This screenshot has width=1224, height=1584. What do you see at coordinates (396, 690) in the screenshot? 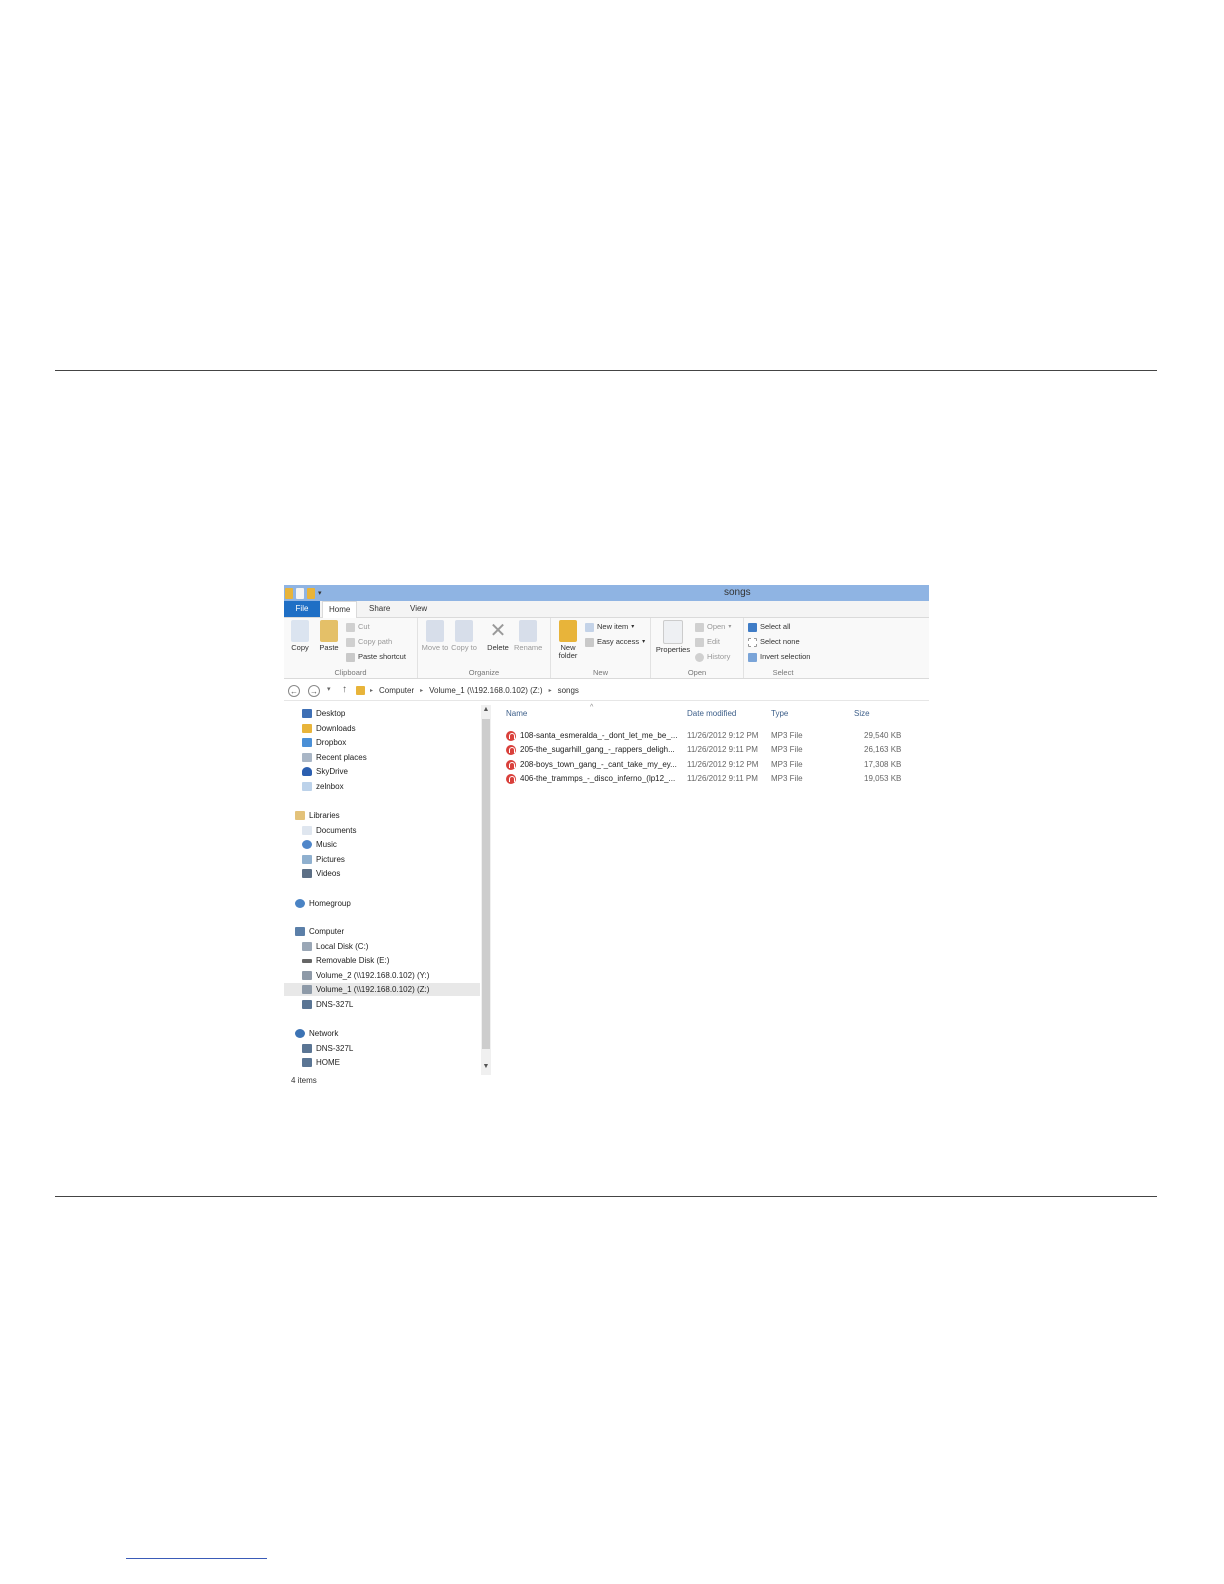
I see `breadcrumb-computer: Computer` at bounding box center [396, 690].